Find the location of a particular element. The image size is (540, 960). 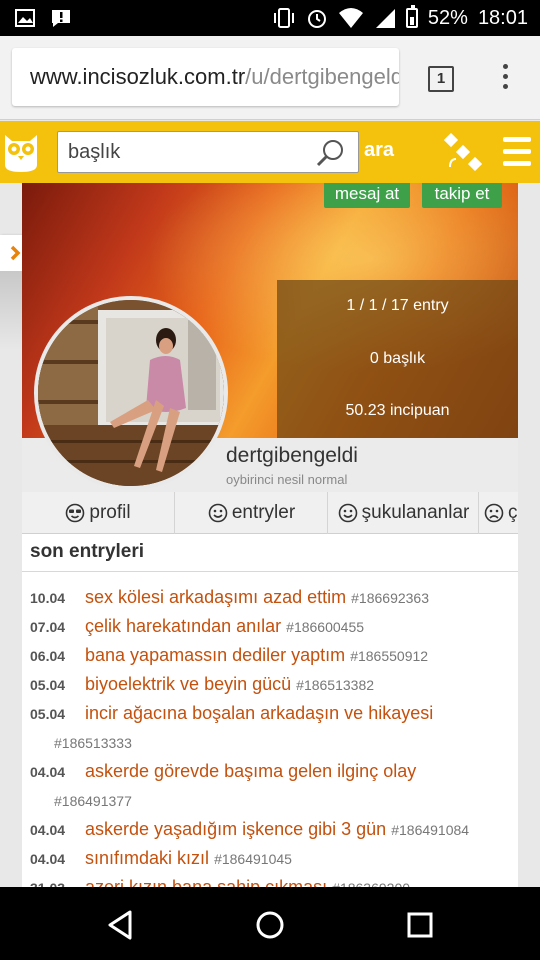

entry-date: 06.04 is located at coordinates (48, 656).